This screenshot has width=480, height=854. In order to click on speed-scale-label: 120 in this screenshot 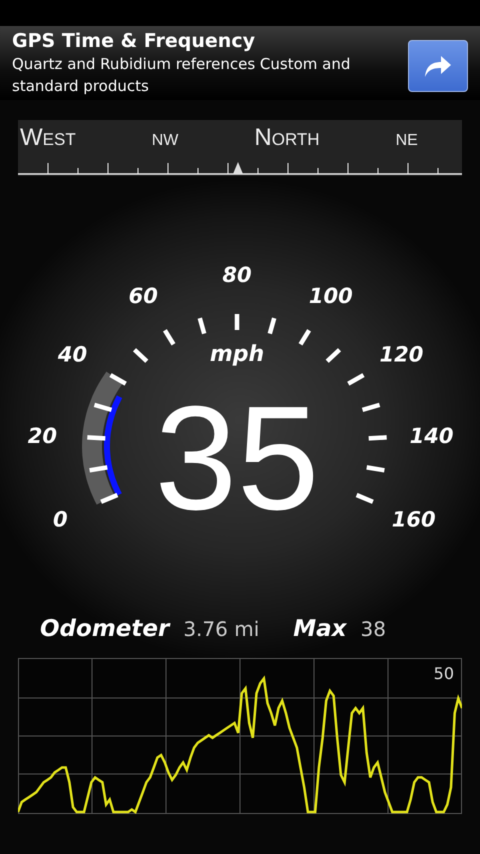, I will do `click(402, 354)`.